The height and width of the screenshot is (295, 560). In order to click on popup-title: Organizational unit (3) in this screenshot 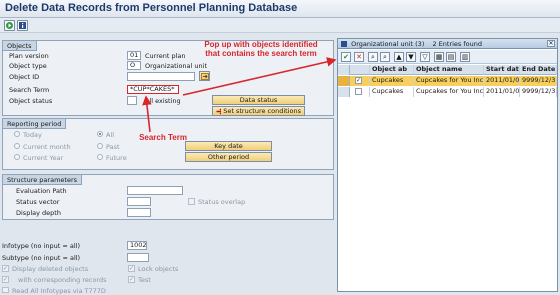, I will do `click(388, 44)`.